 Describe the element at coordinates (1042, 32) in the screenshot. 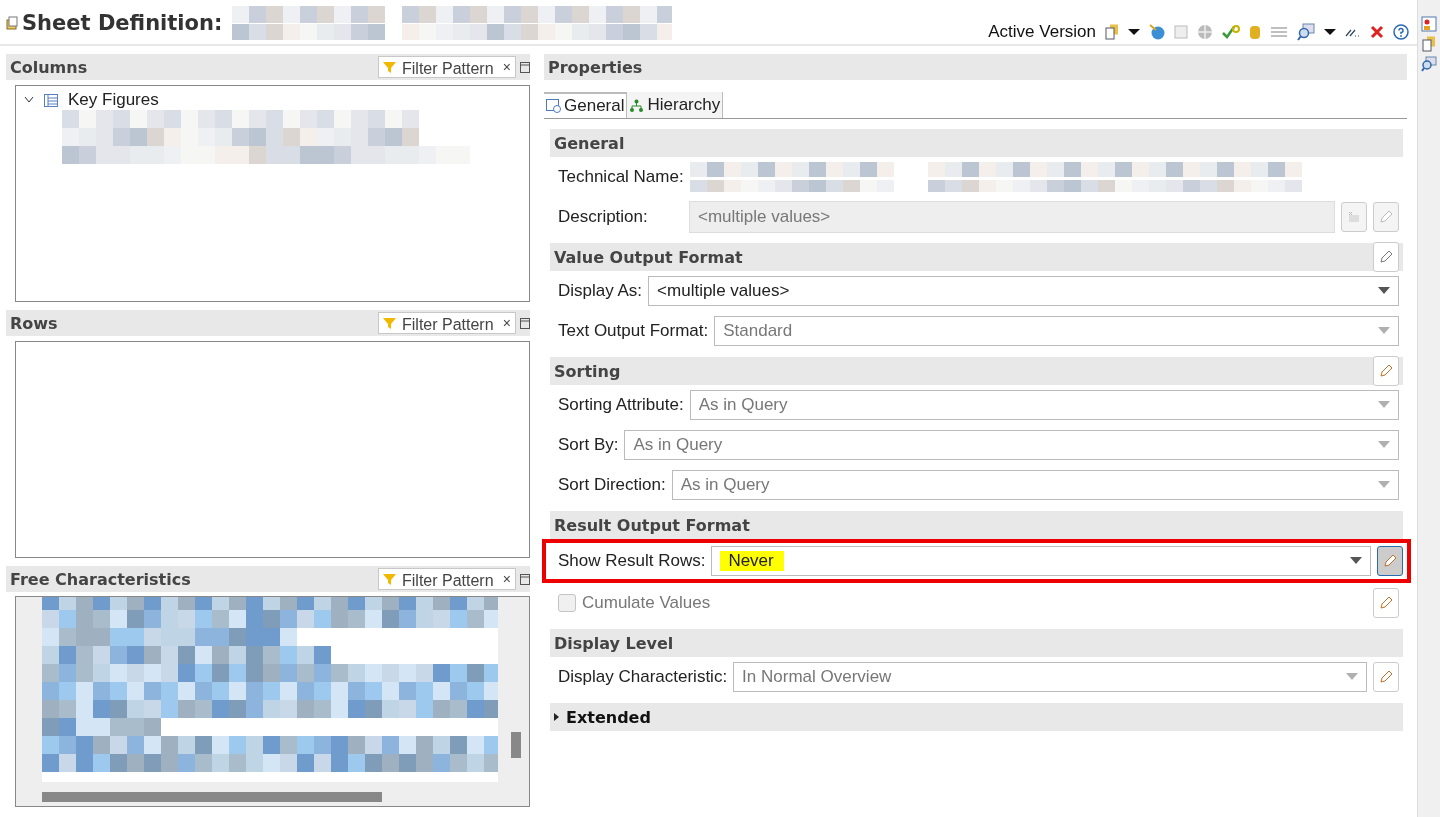

I see `version-label: Active Version` at that location.